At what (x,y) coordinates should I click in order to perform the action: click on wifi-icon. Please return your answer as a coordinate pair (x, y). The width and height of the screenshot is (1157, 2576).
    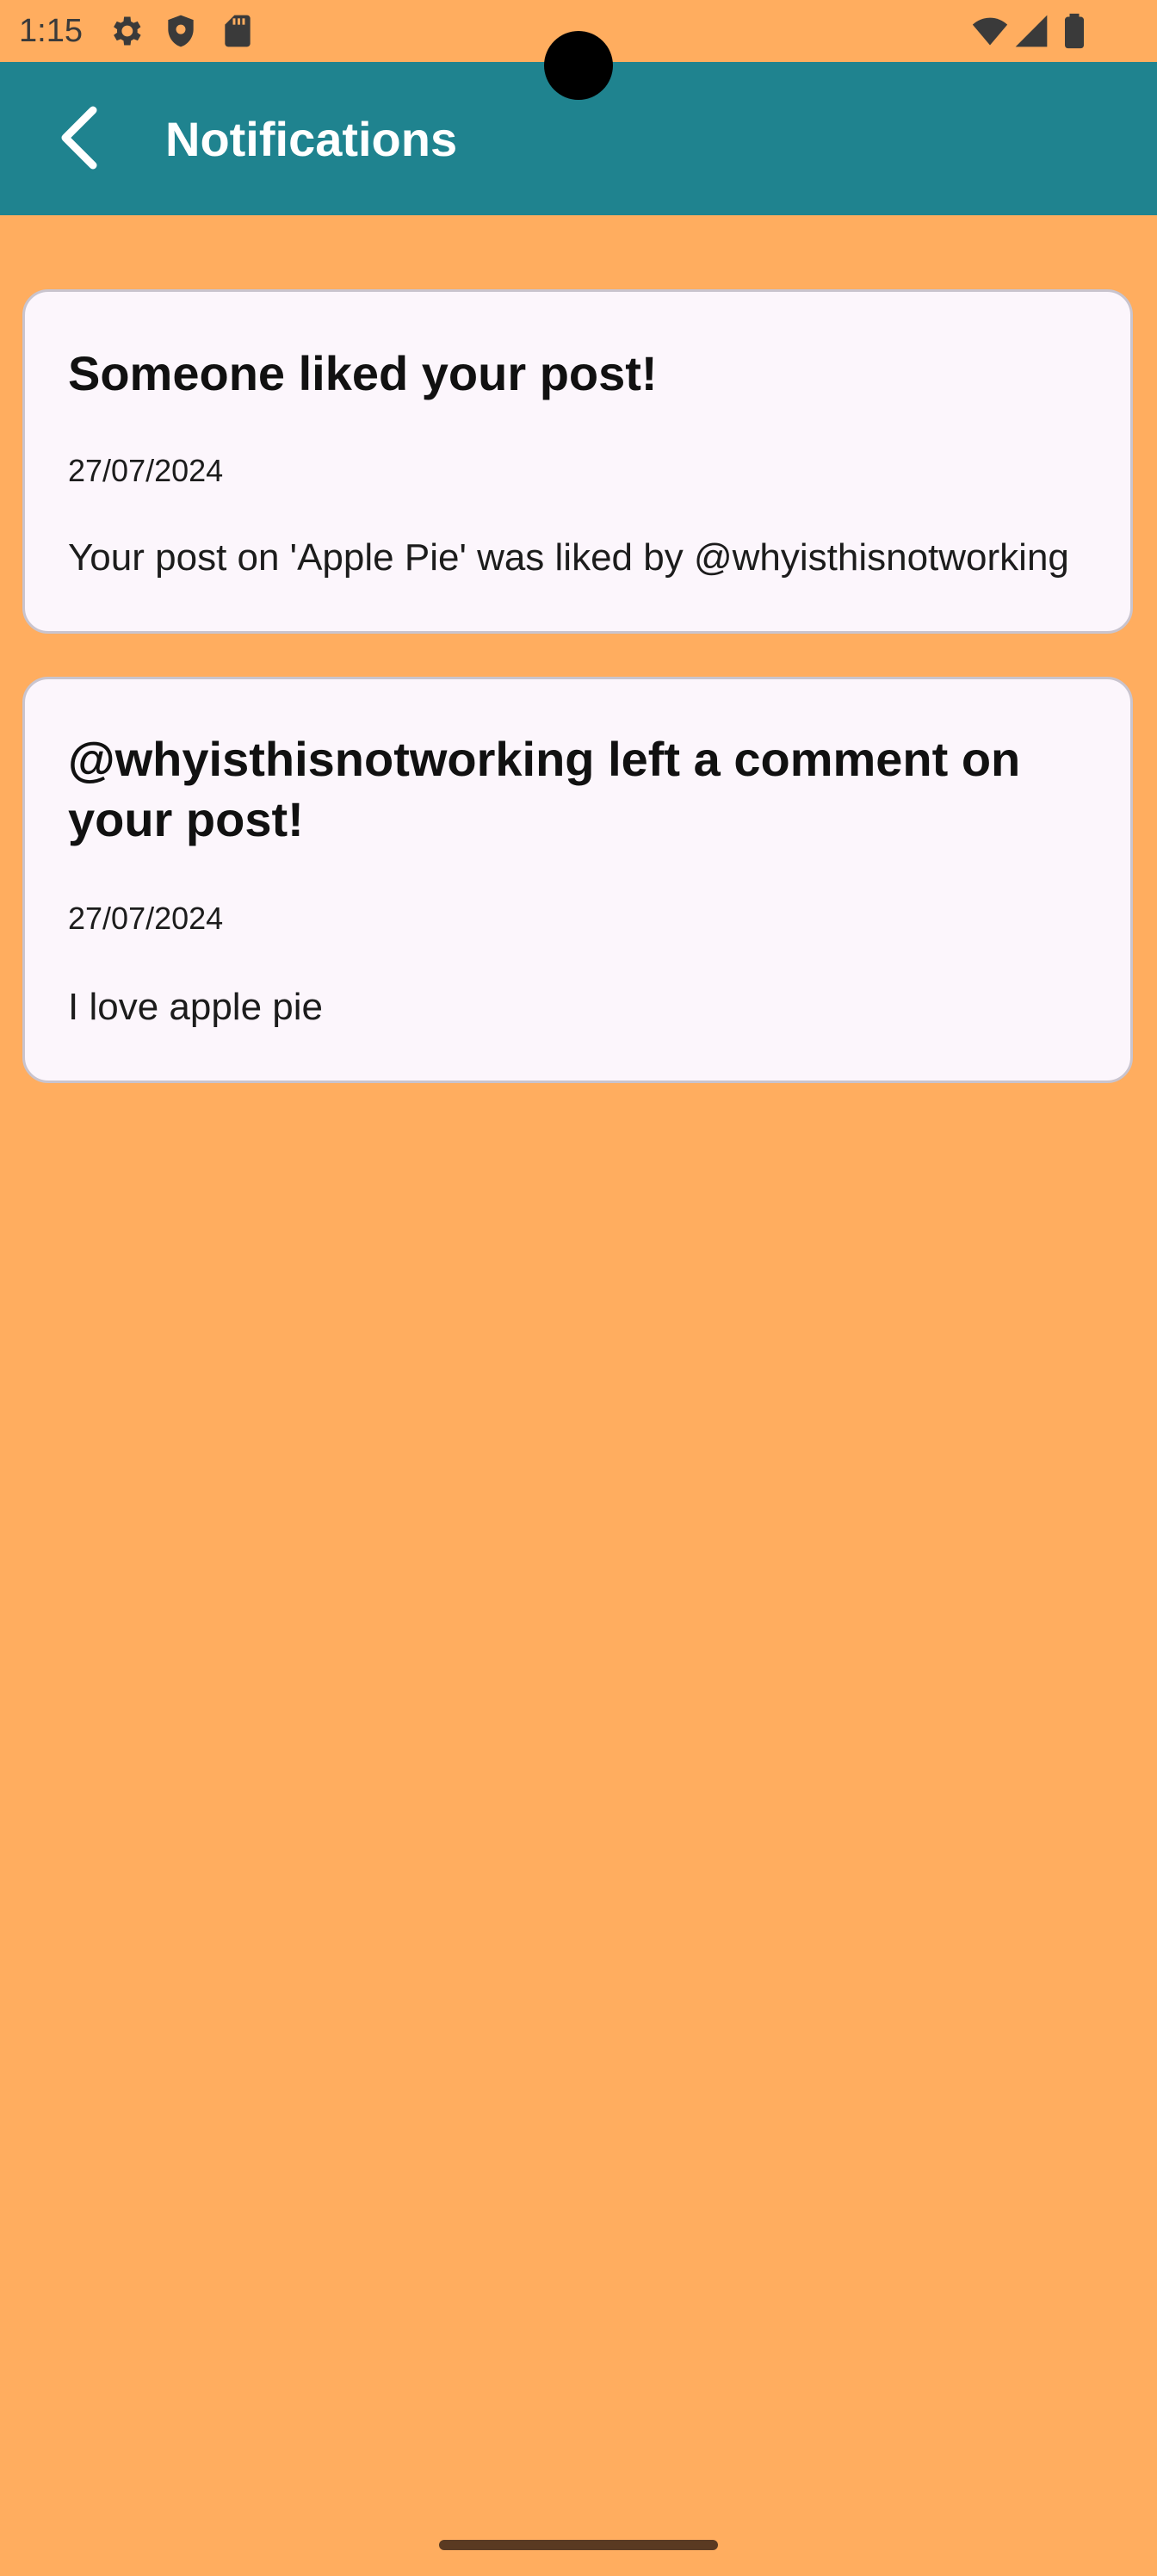
    Looking at the image, I should click on (990, 32).